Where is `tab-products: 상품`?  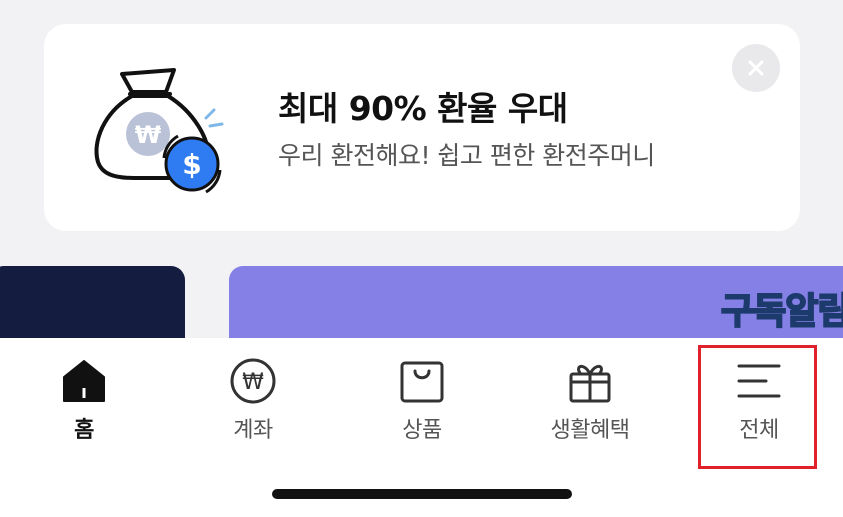 tab-products: 상품 is located at coordinates (422, 393).